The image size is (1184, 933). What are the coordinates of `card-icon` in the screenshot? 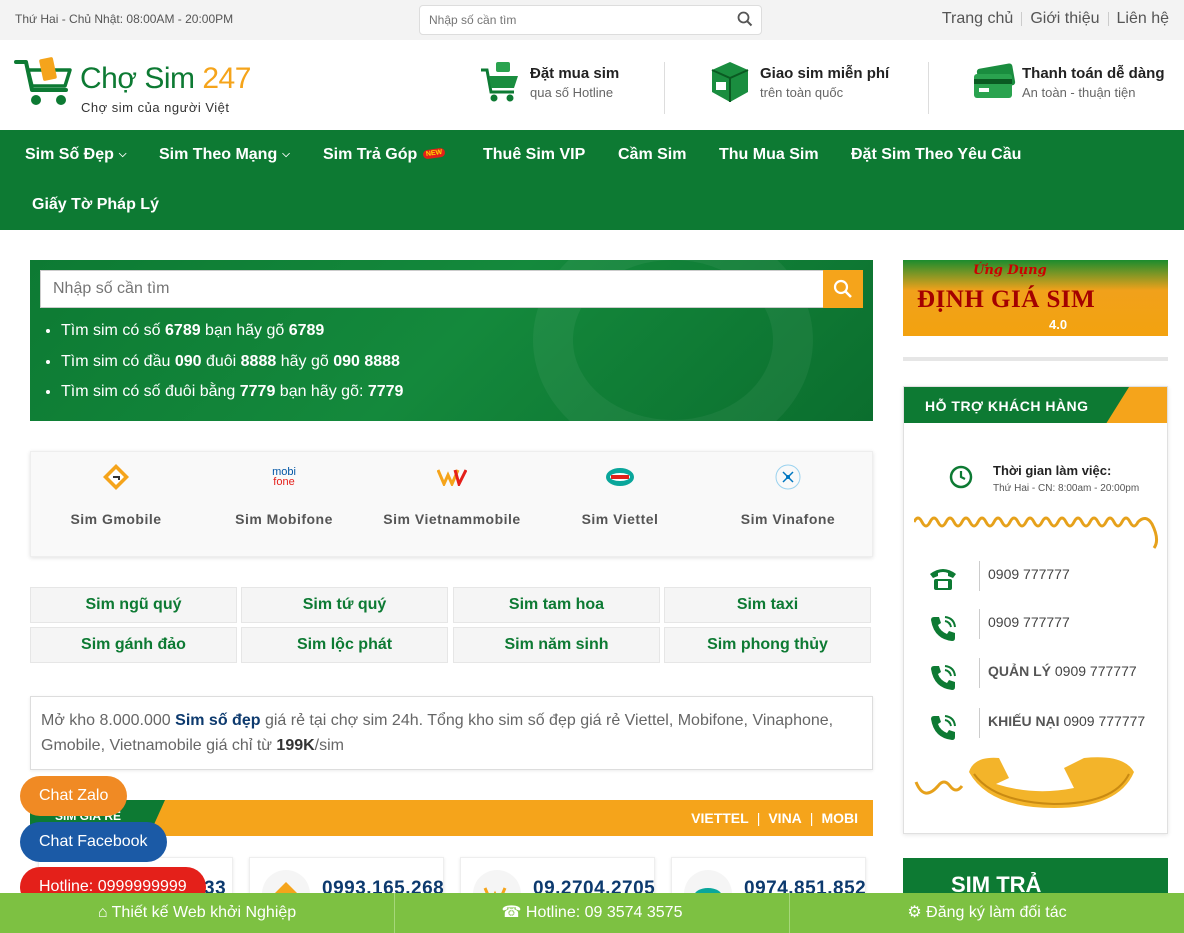 It's located at (995, 80).